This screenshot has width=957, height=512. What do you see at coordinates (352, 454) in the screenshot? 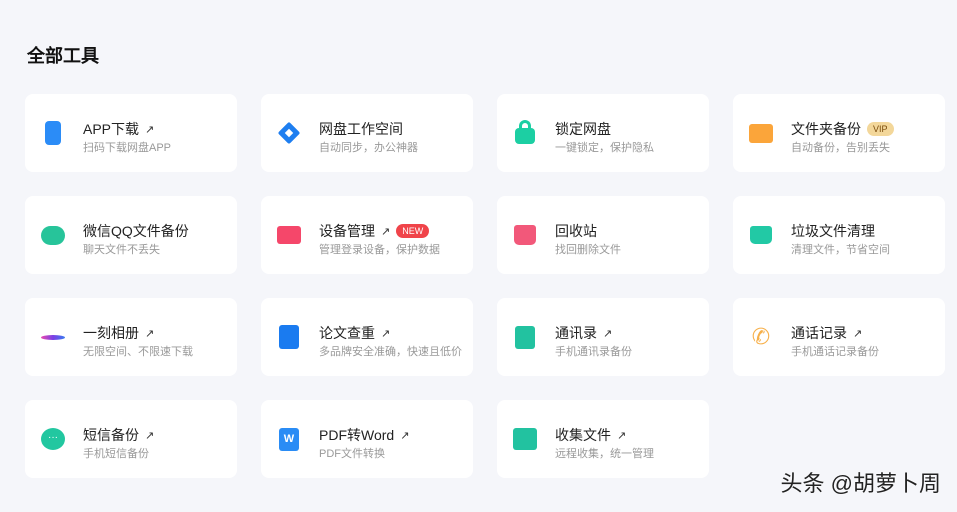
I see `tool-description: PDF文件转换` at bounding box center [352, 454].